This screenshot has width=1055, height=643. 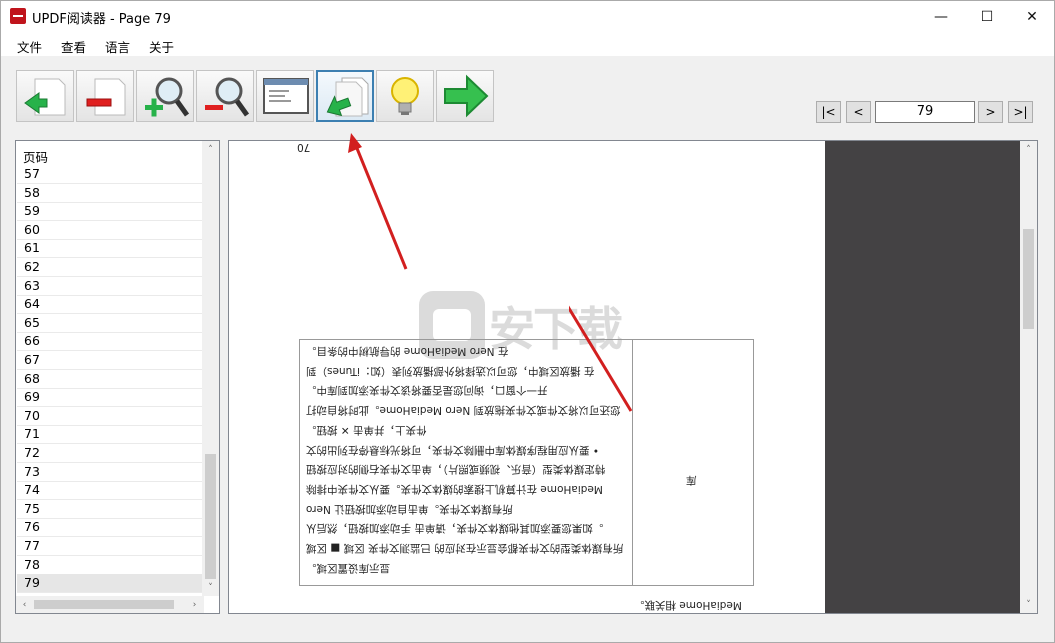 What do you see at coordinates (117, 46) in the screenshot?
I see `menu-language: 语言` at bounding box center [117, 46].